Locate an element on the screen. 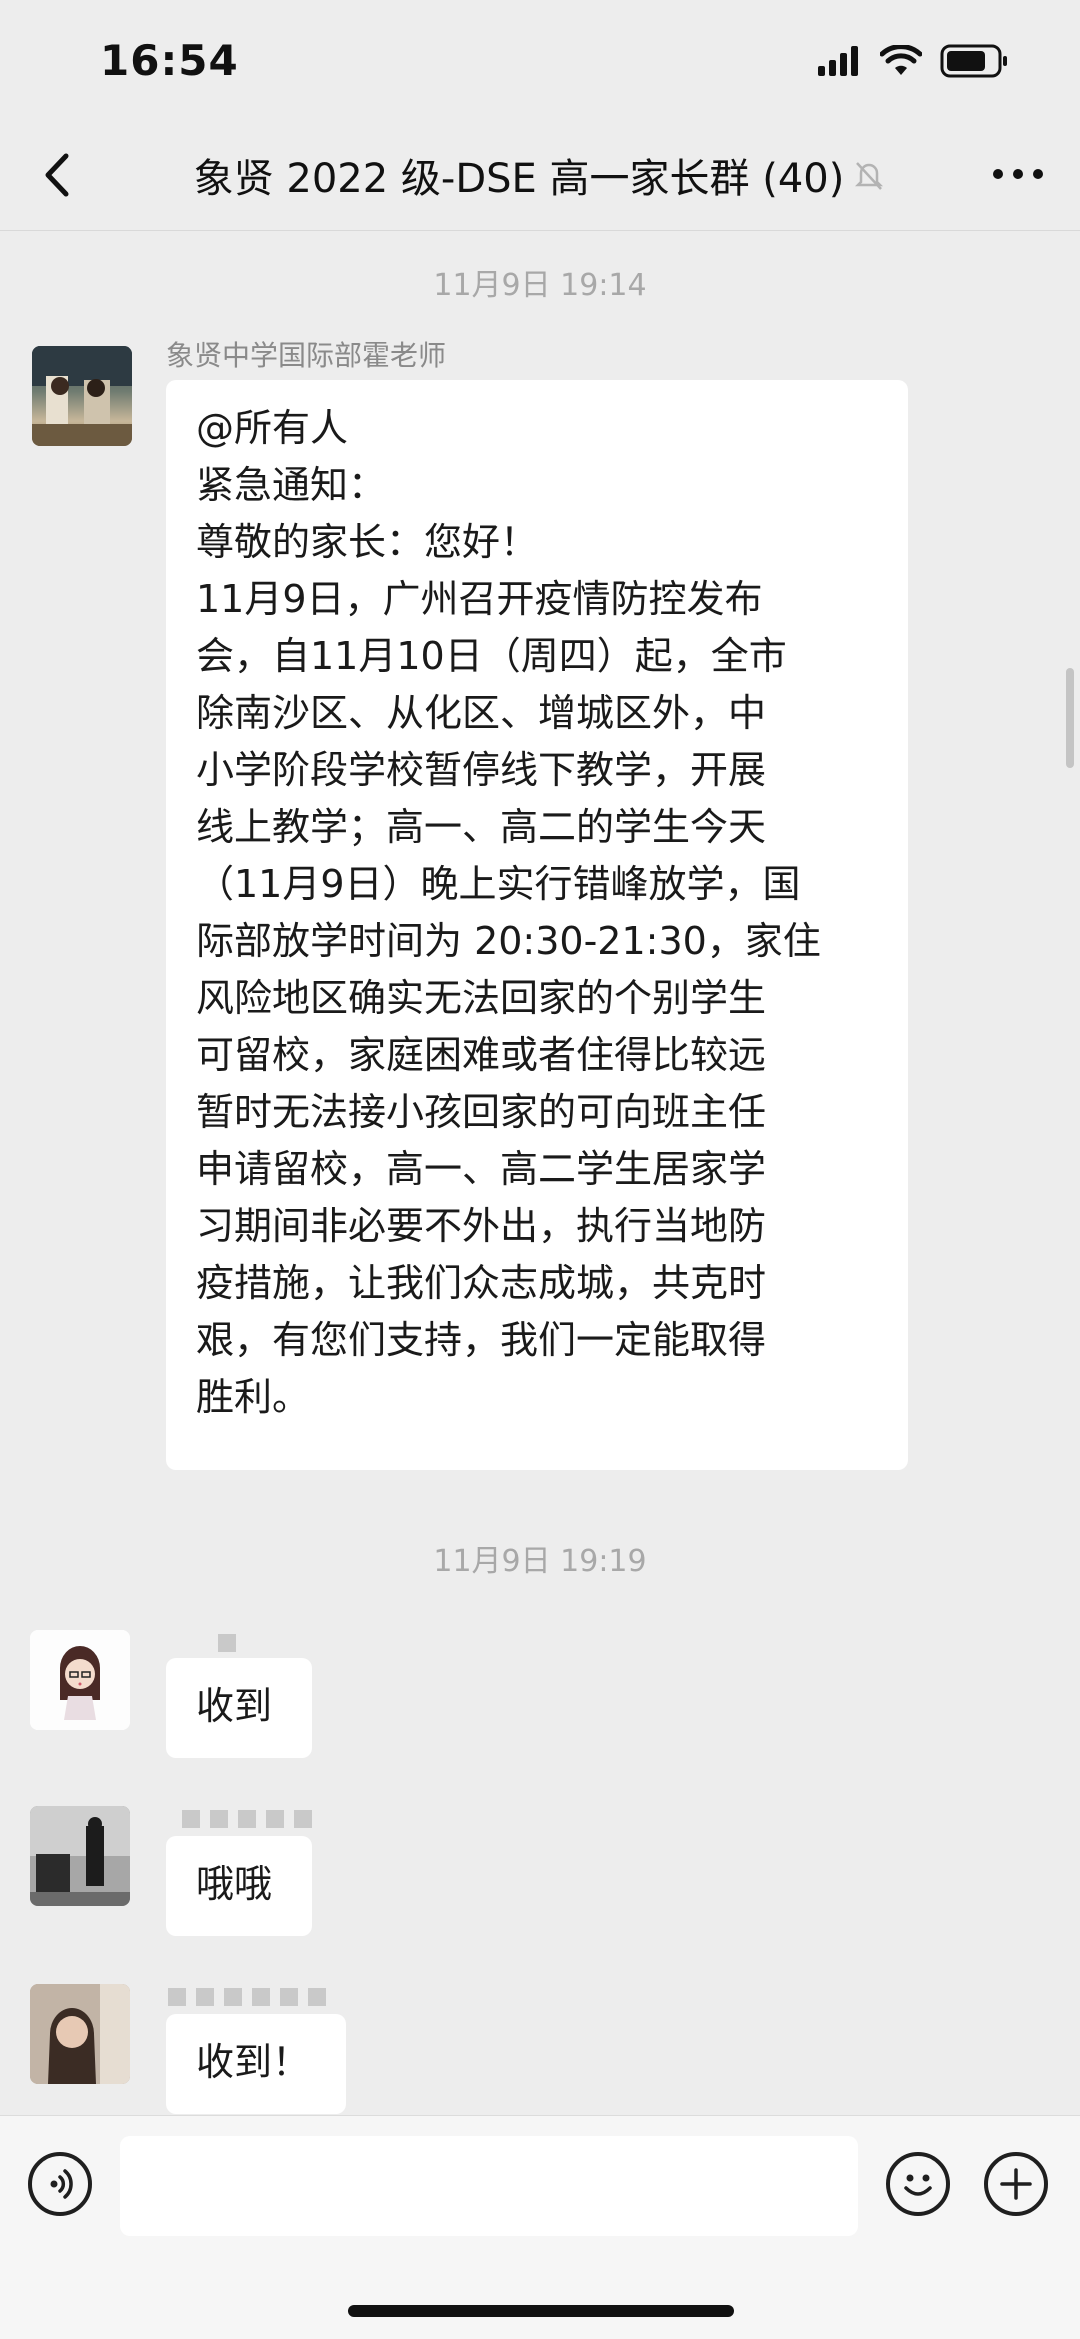  status-icons is located at coordinates (914, 61).